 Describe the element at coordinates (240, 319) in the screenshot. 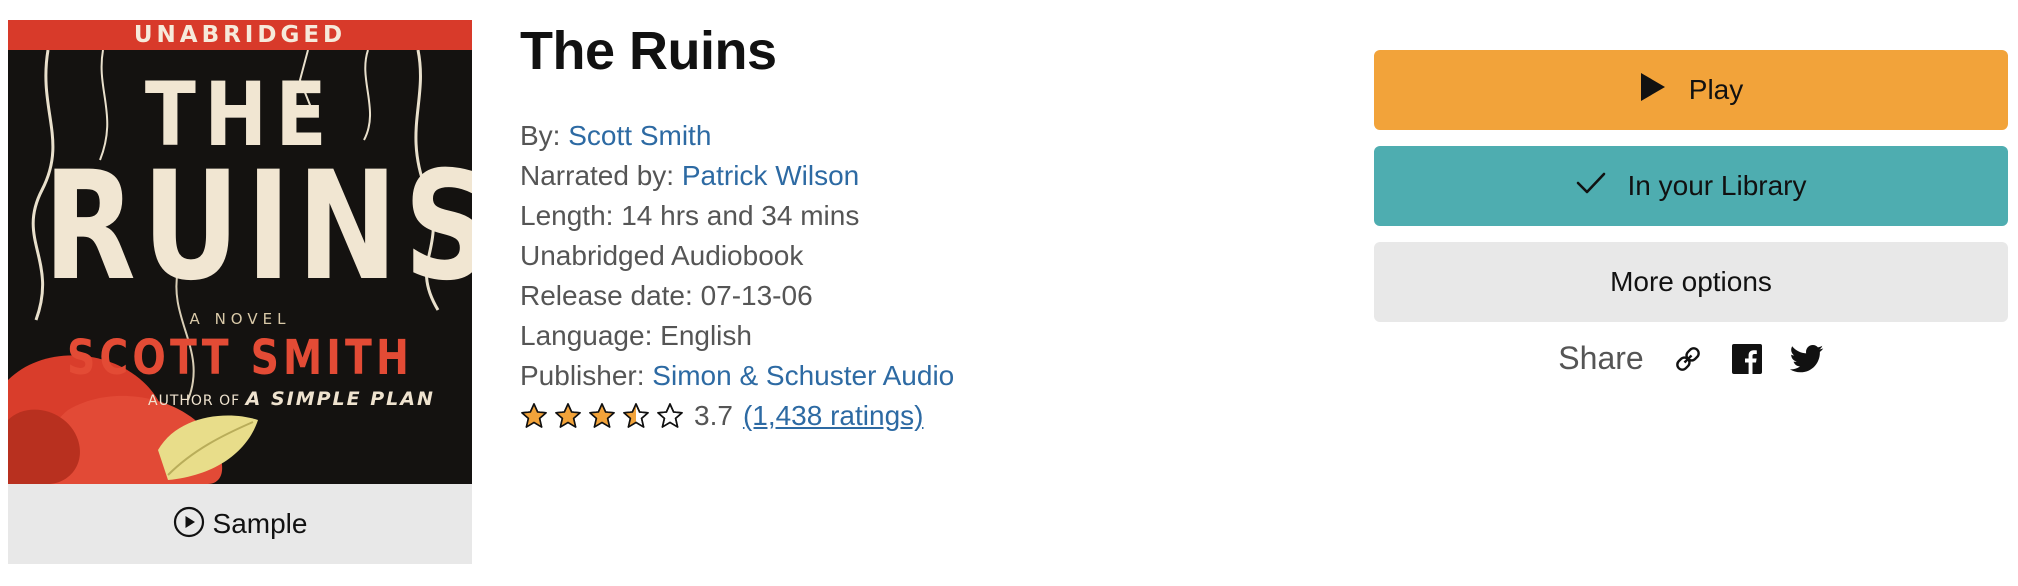

I see `cover-subtitle: A NOVEL` at that location.